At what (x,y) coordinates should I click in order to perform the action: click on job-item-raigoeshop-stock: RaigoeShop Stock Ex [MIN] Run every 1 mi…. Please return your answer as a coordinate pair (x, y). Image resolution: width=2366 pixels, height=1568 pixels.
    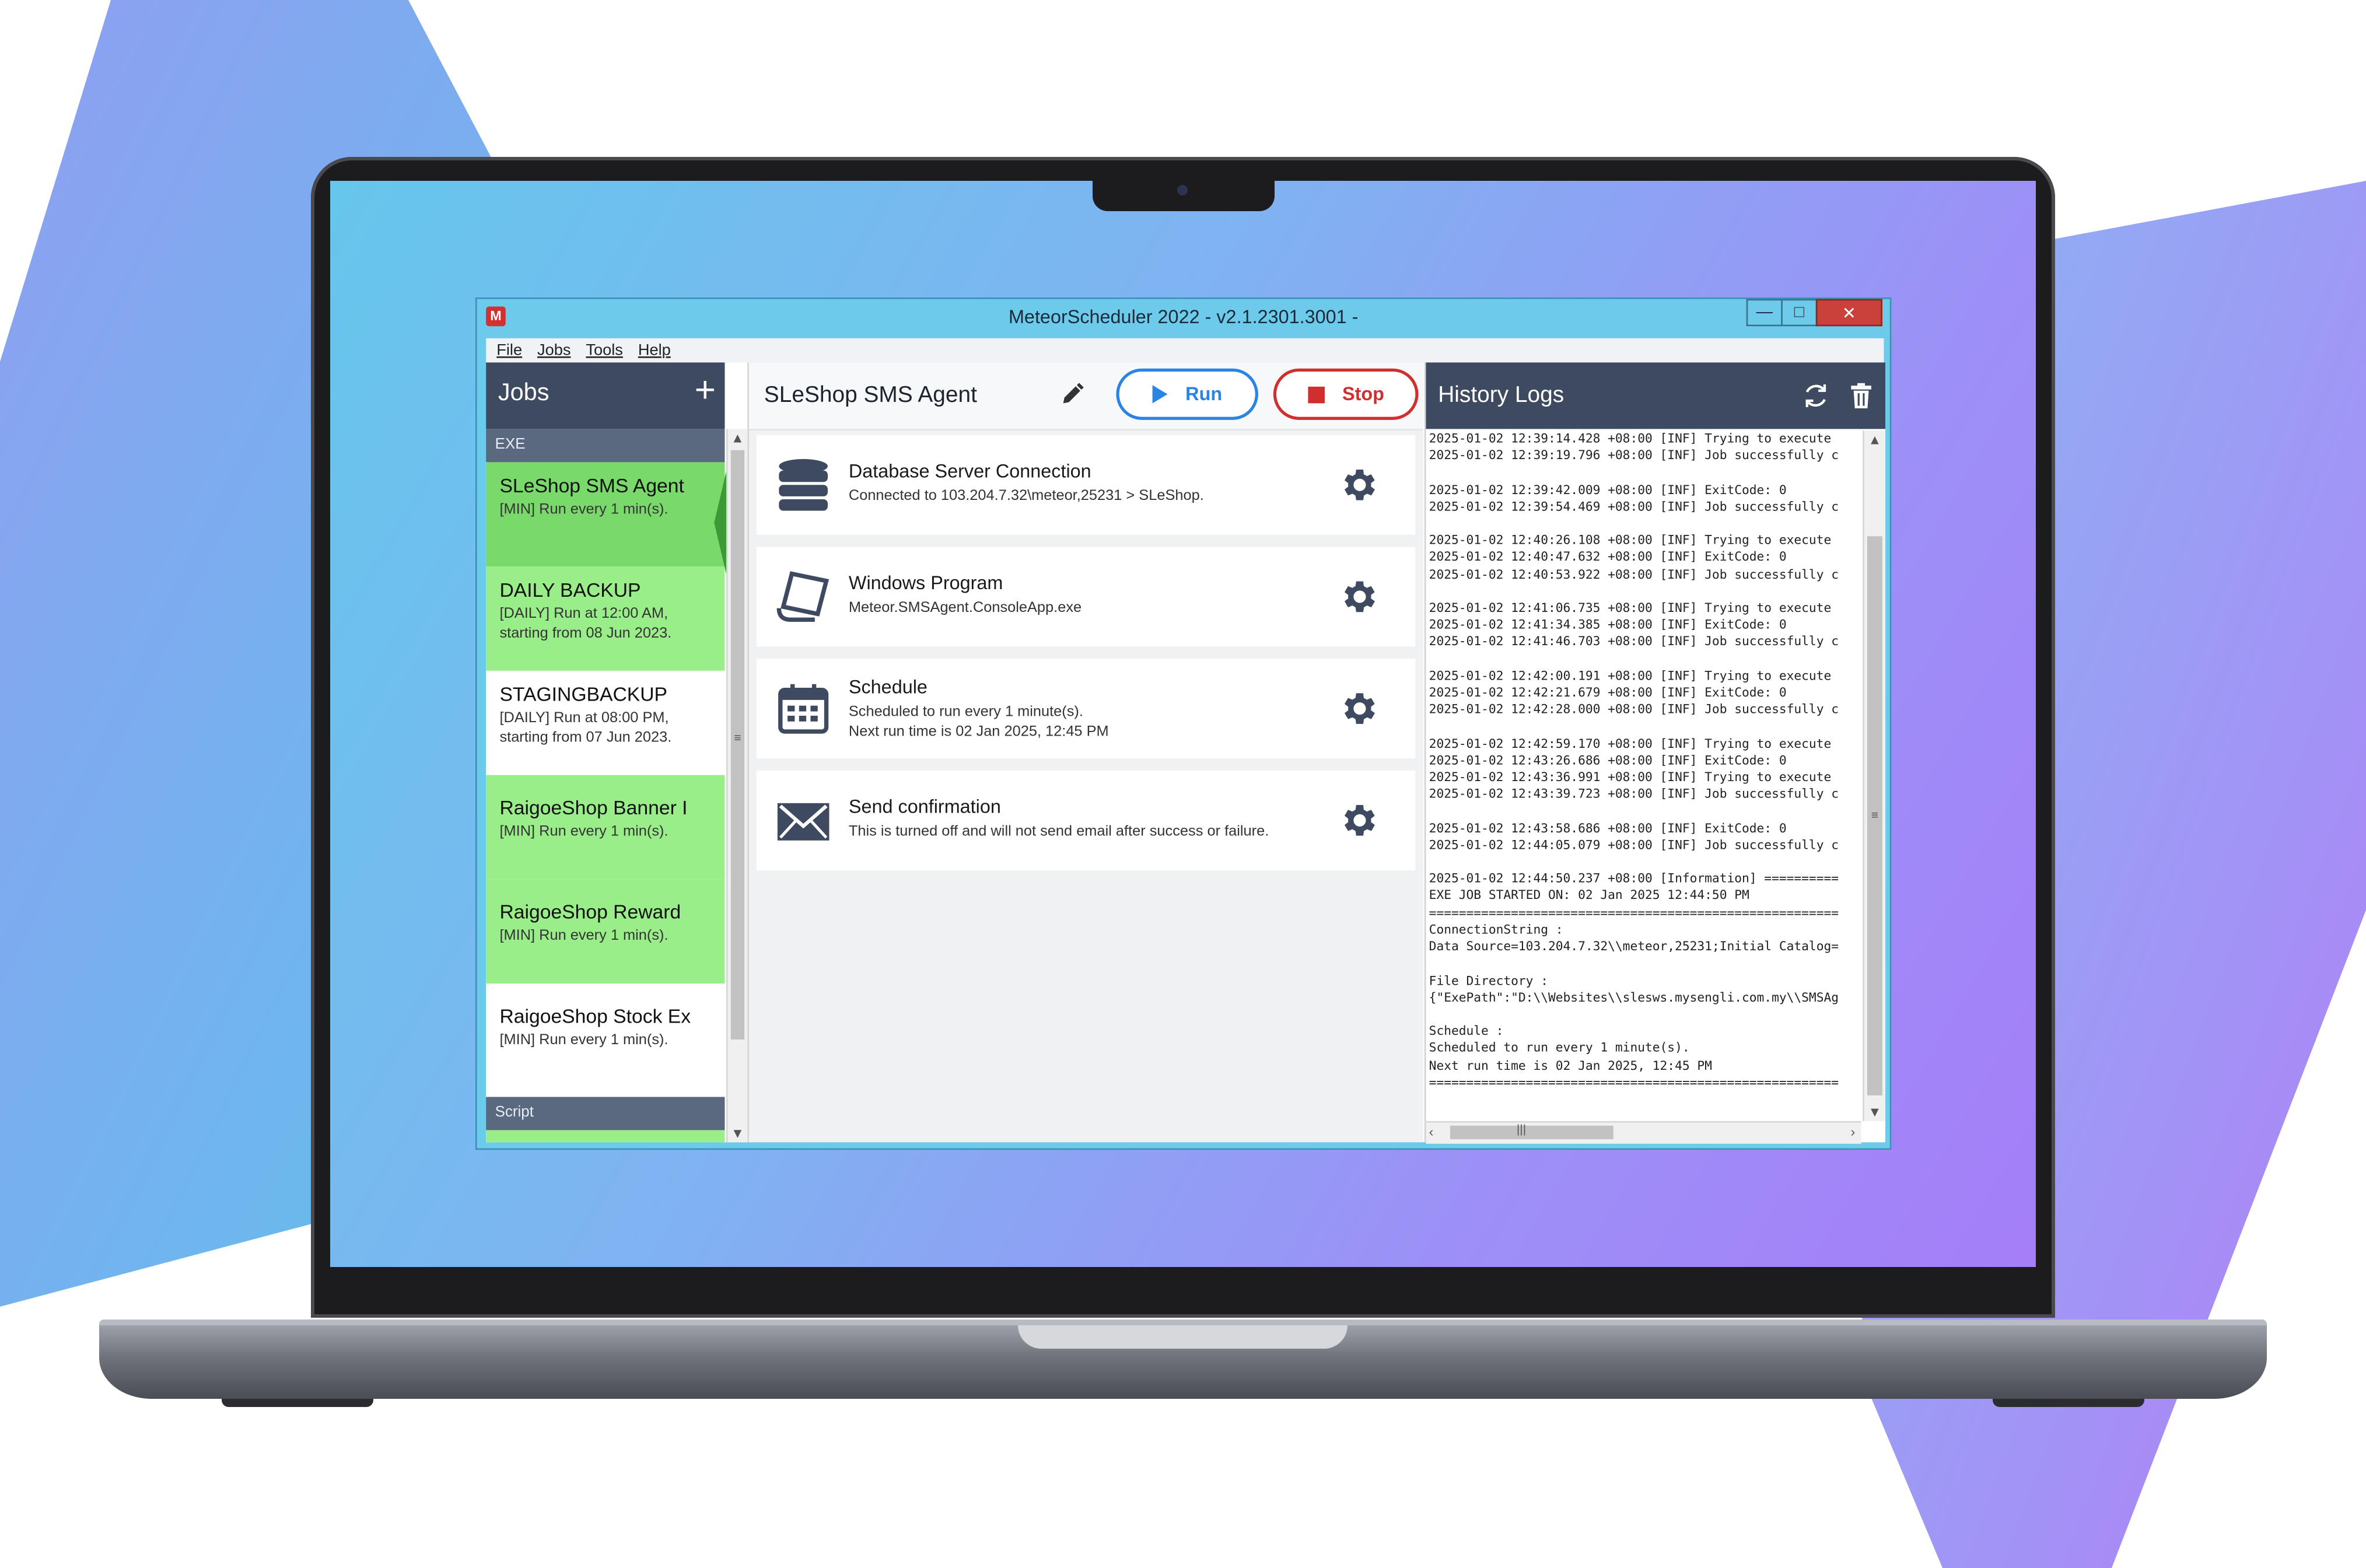
    Looking at the image, I should click on (605, 1036).